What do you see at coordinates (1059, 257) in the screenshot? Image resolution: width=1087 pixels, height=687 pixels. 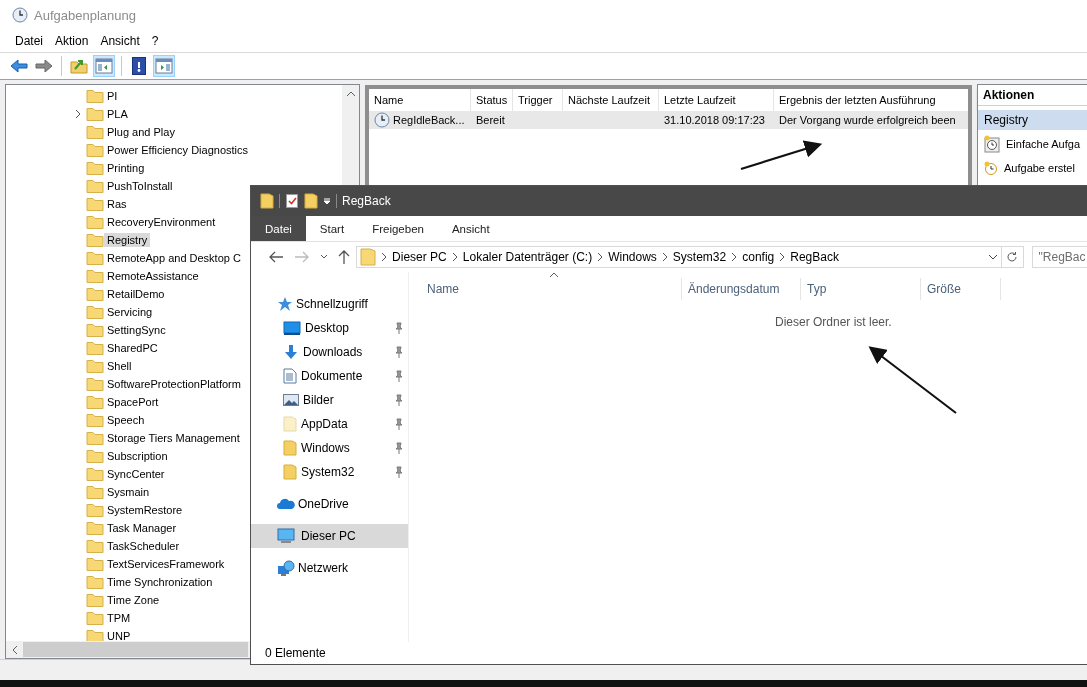 I see `search-field: "RegBac` at bounding box center [1059, 257].